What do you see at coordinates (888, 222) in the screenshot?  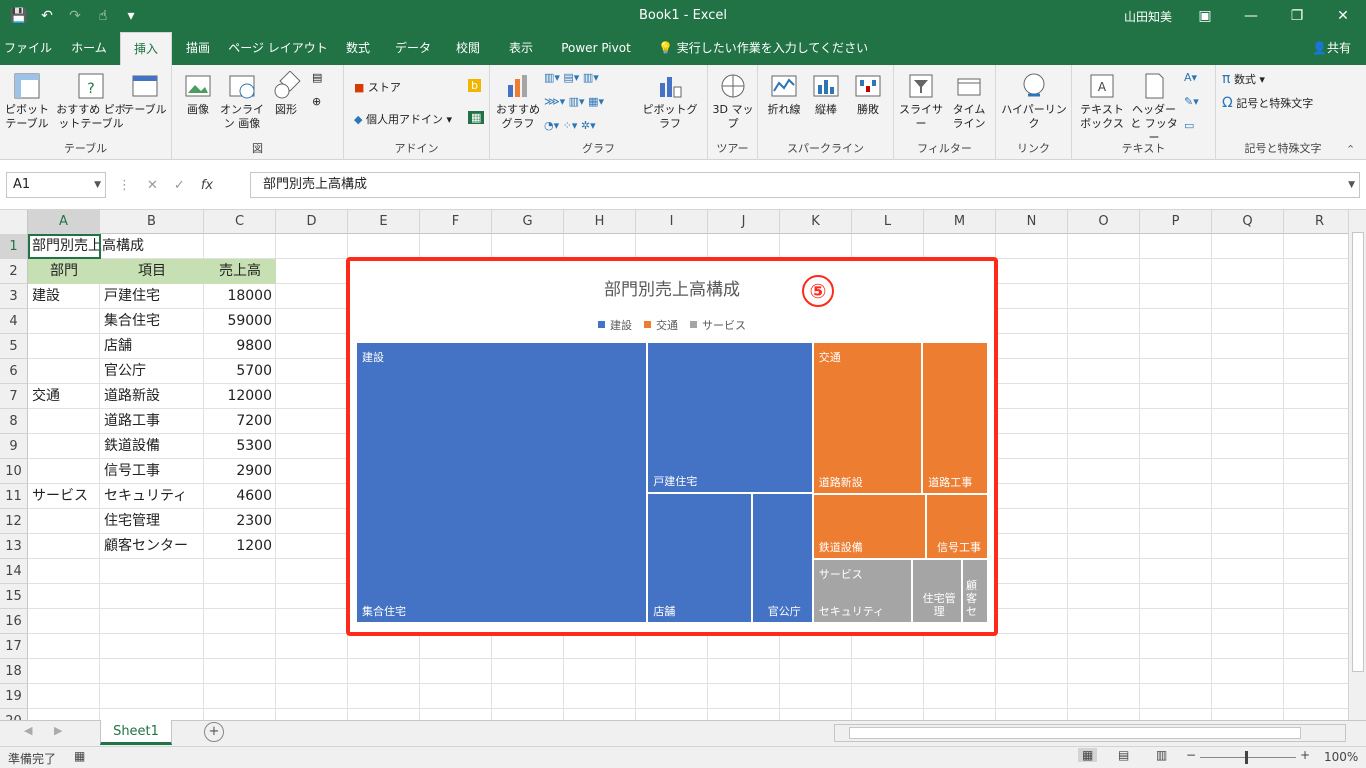 I see `column-header-l: L` at bounding box center [888, 222].